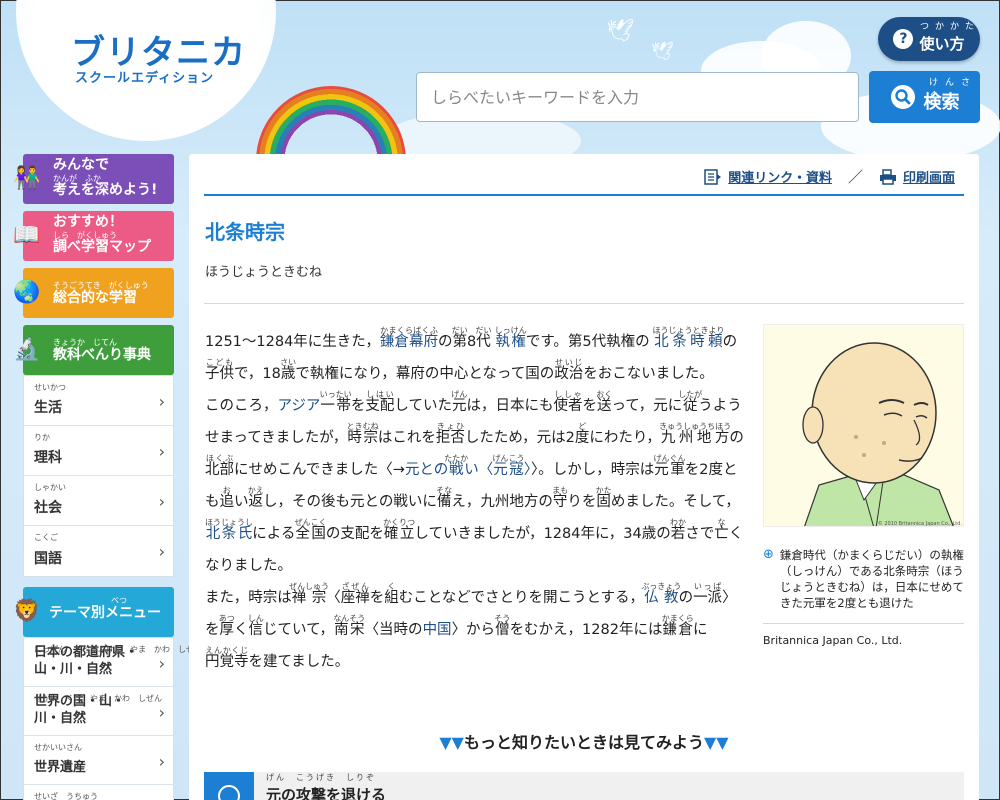 The image size is (1000, 800). I want to click on search-button: けんさく 検索, so click(924, 97).